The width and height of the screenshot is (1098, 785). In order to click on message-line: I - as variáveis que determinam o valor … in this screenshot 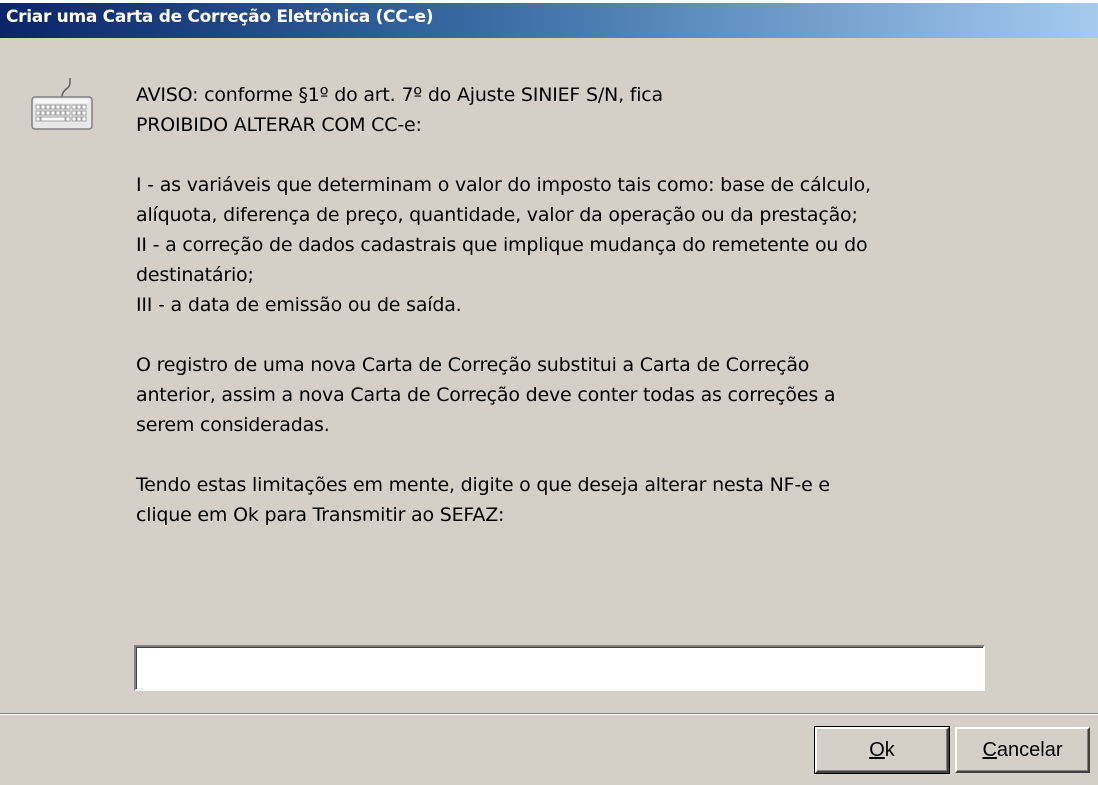, I will do `click(503, 185)`.